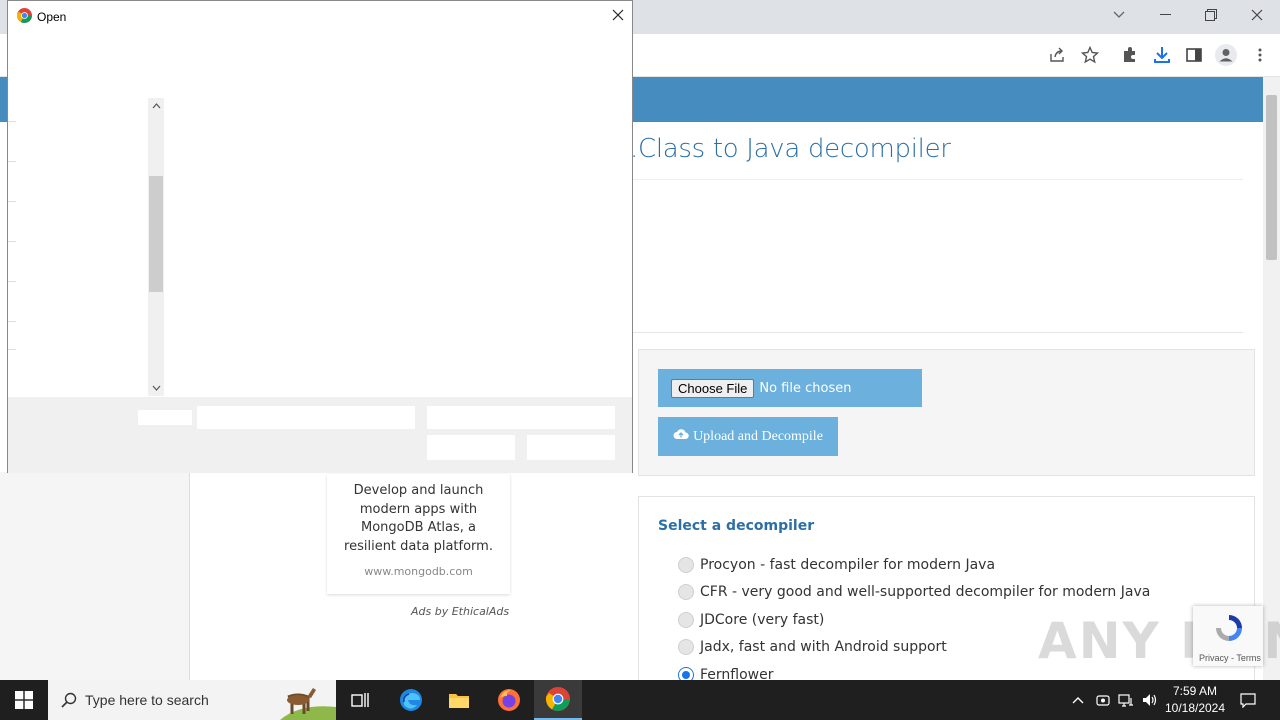 Image resolution: width=1280 pixels, height=720 pixels. I want to click on decompiler-option-jadx: Jadx, fast and with Android support, so click(812, 647).